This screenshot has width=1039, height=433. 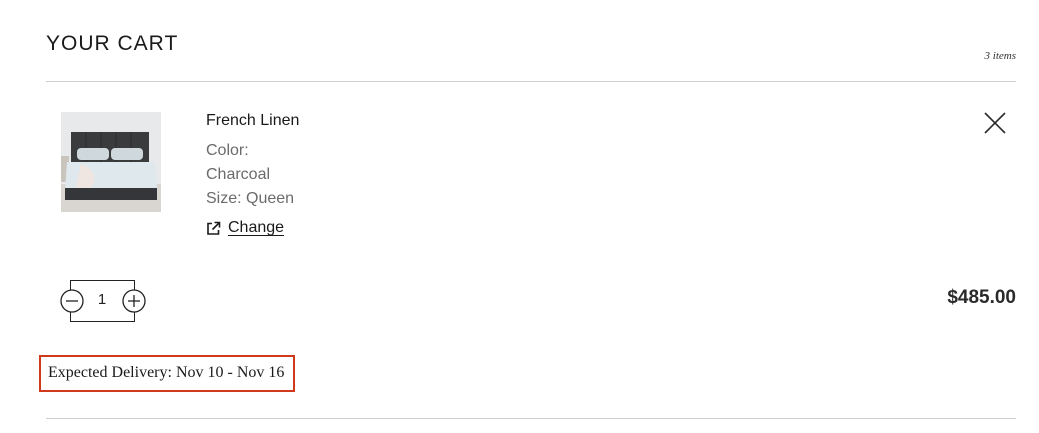 I want to click on bed-image, so click(x=111, y=162).